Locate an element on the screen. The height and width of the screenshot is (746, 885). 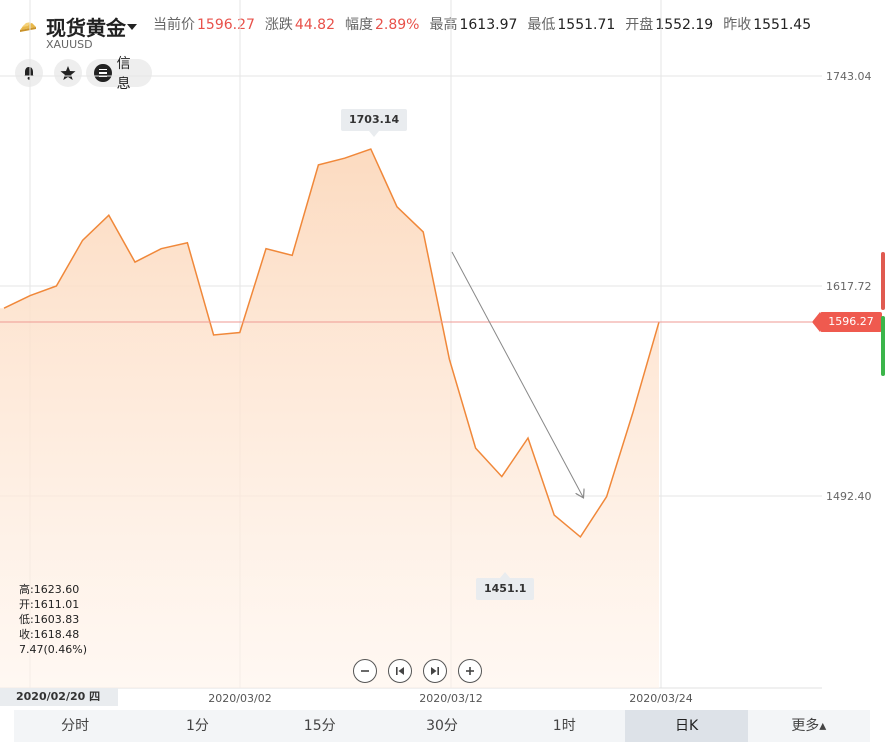
jump-end-button is located at coordinates (435, 671).